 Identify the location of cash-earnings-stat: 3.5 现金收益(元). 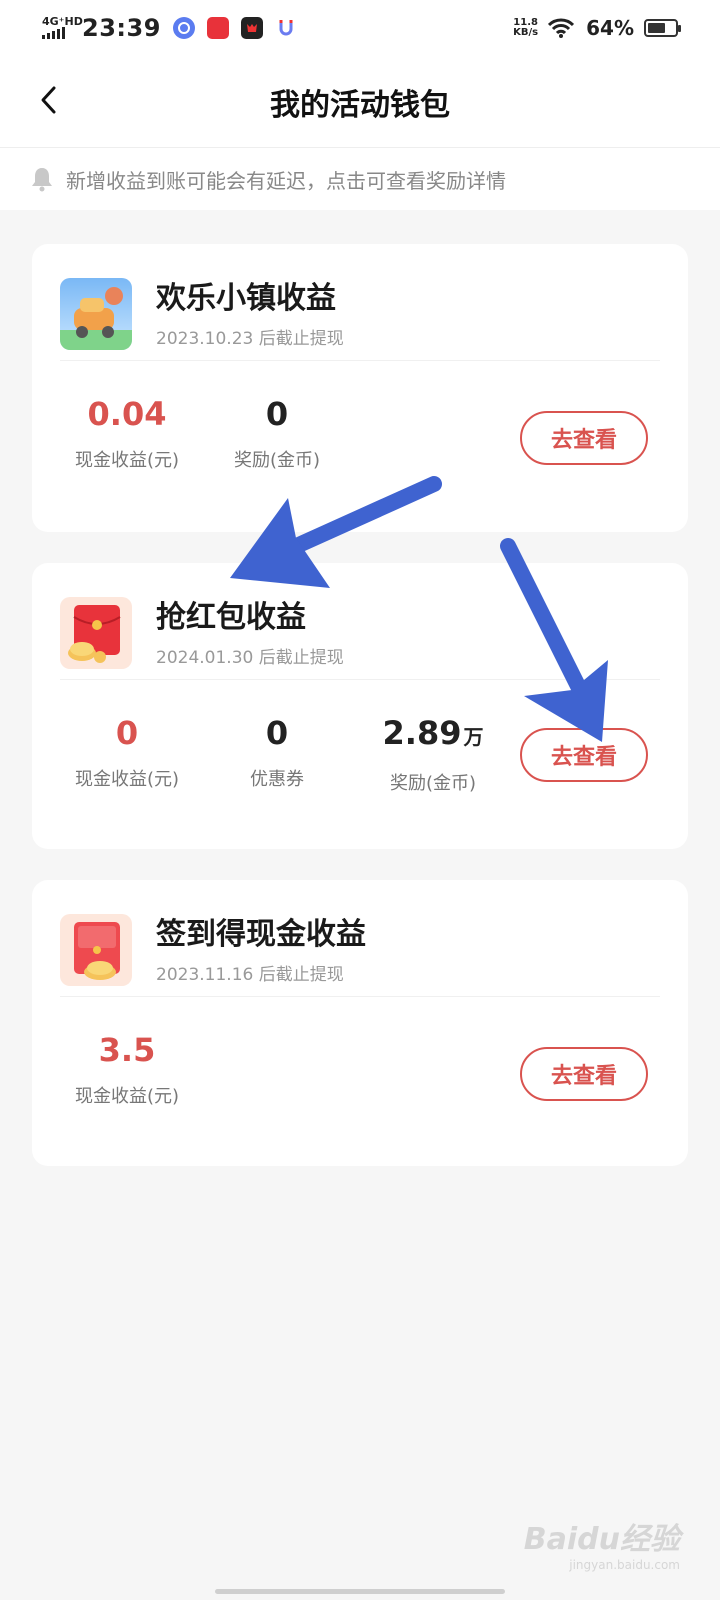
(127, 1069).